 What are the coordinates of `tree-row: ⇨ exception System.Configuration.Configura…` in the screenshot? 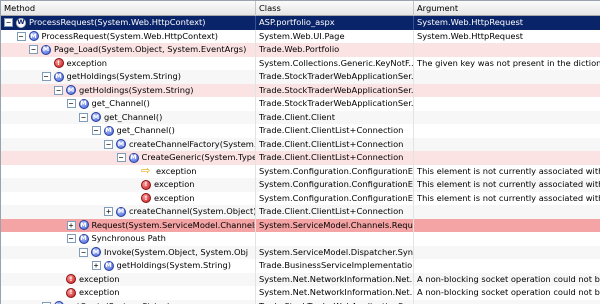 It's located at (300, 171).